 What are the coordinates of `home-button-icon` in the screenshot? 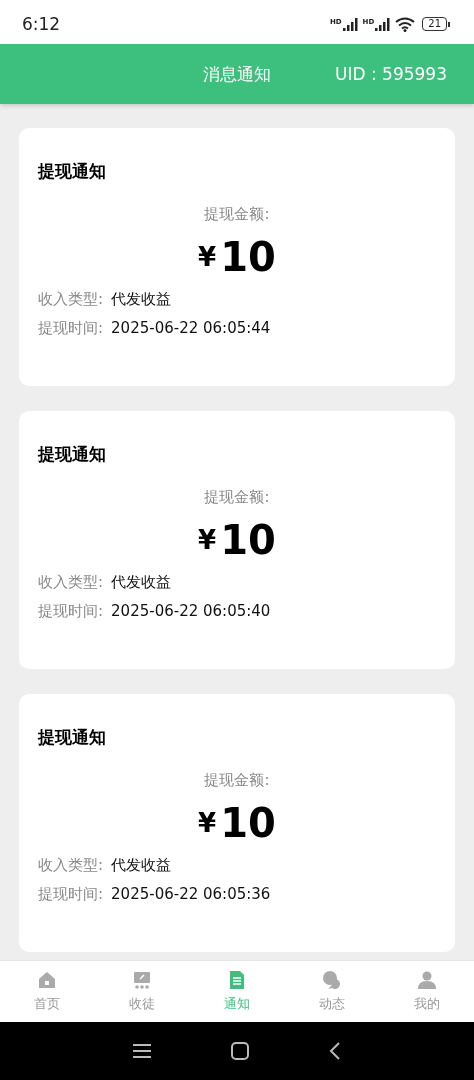 It's located at (240, 1051).